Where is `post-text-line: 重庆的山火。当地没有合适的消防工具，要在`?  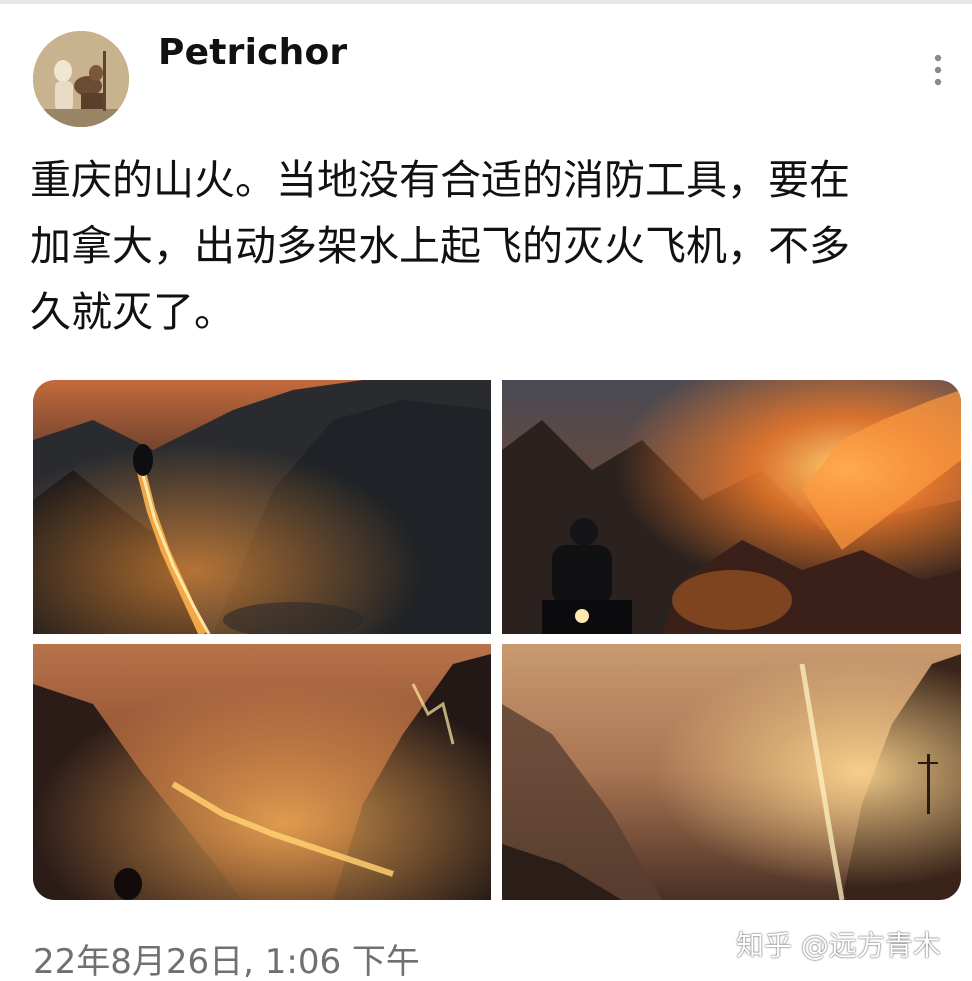
post-text-line: 重庆的山火。当地没有合适的消防工具，要在 is located at coordinates (440, 180).